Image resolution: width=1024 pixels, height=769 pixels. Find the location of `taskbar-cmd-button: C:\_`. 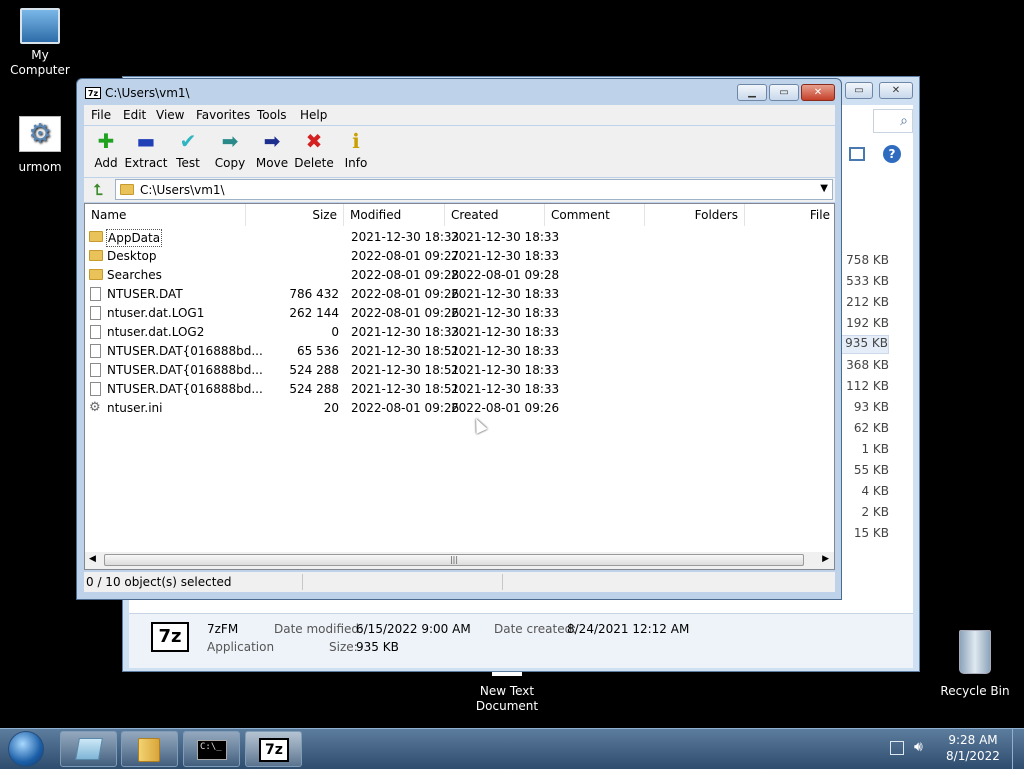

taskbar-cmd-button: C:\_ is located at coordinates (211, 749).